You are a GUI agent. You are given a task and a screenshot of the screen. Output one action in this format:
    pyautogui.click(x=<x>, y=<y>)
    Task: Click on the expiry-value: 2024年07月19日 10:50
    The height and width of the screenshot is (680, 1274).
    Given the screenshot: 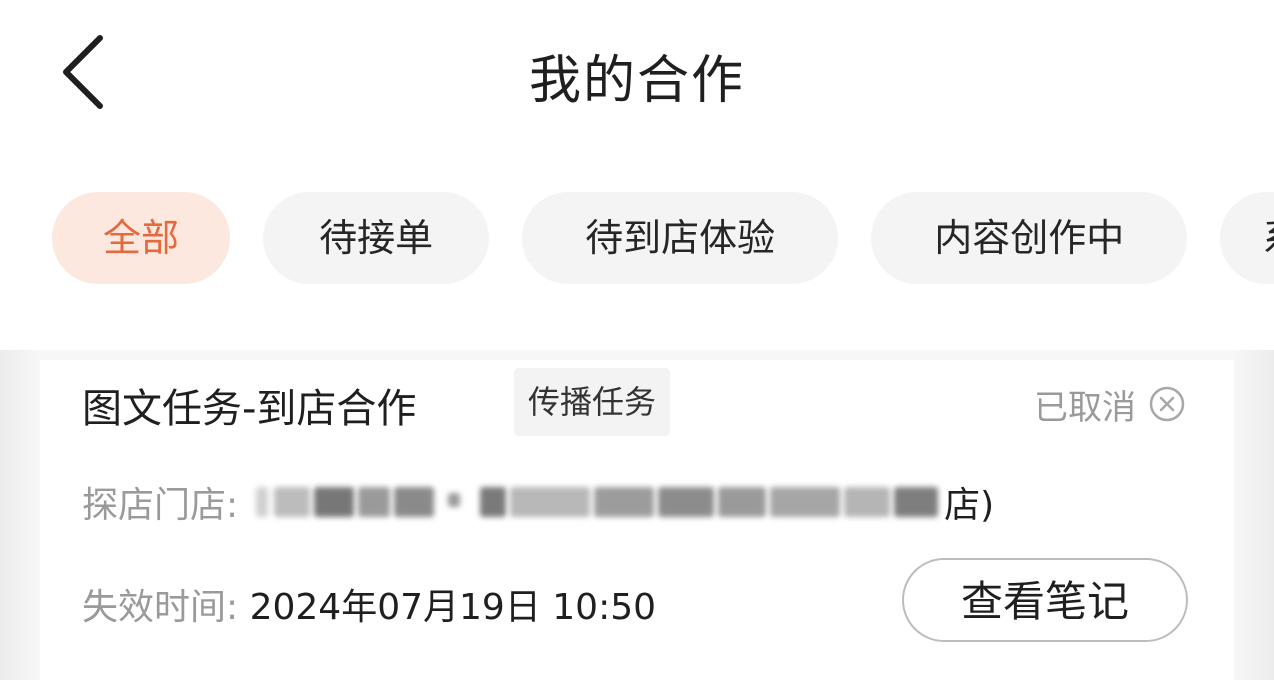 What is the action you would take?
    pyautogui.click(x=453, y=607)
    